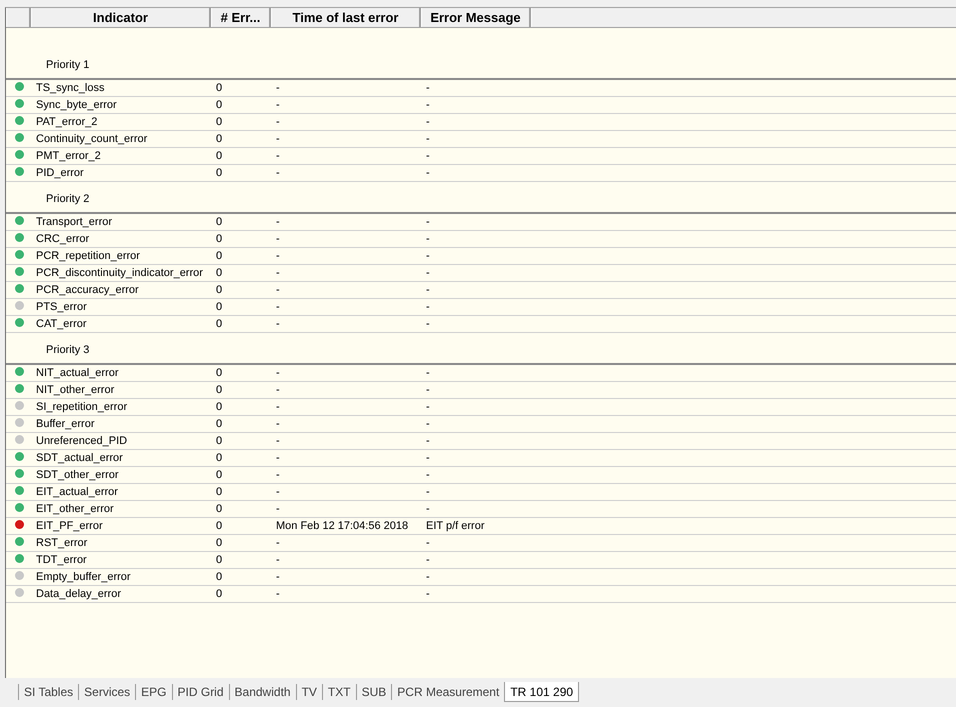 The height and width of the screenshot is (707, 956). Describe the element at coordinates (200, 692) in the screenshot. I see `tab: PID Grid` at that location.